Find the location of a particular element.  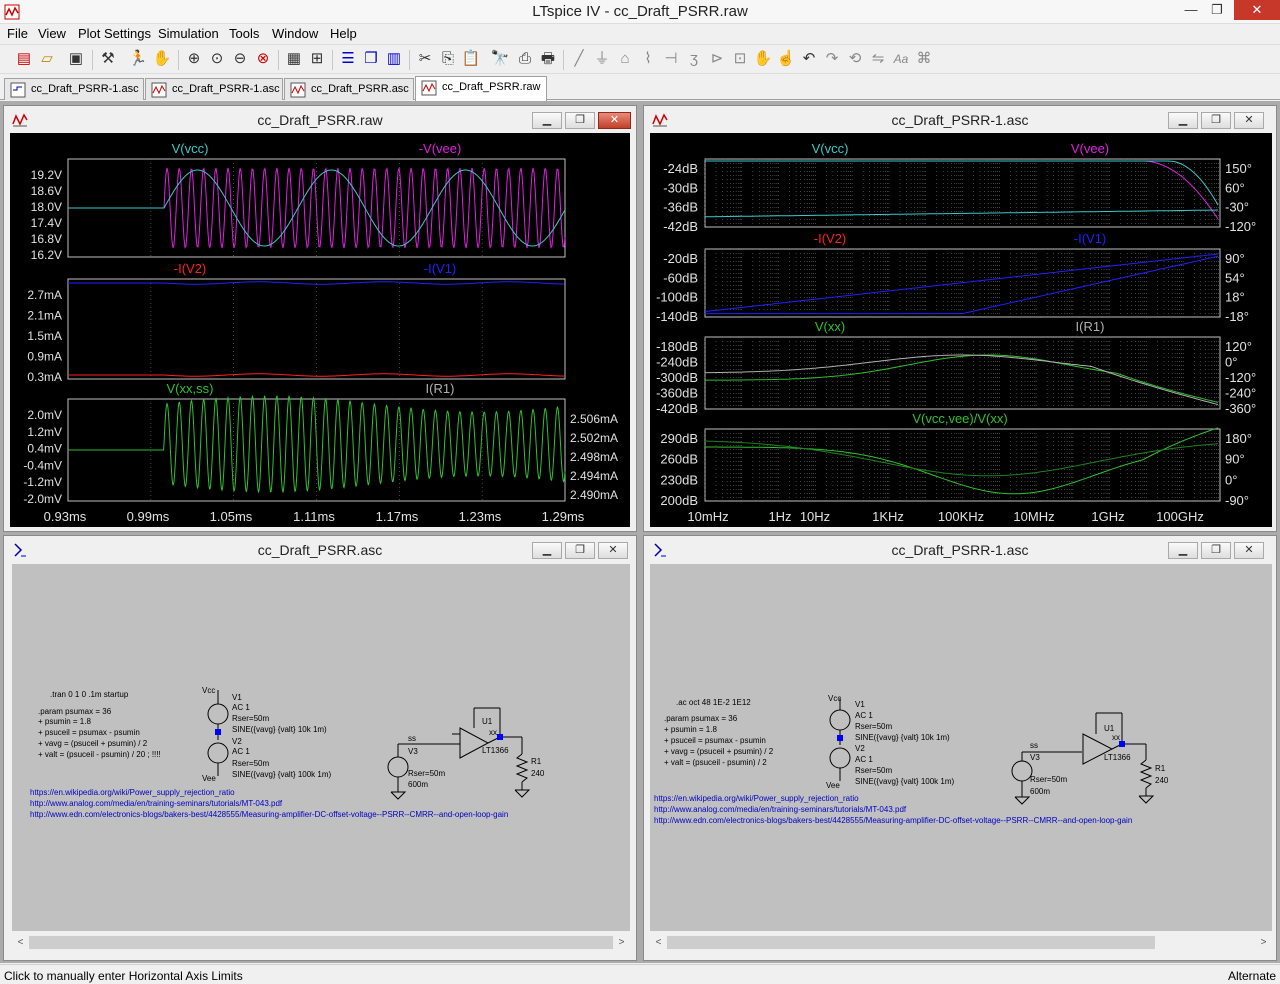

tile-horizontal-icon: ☰ is located at coordinates (348, 59).